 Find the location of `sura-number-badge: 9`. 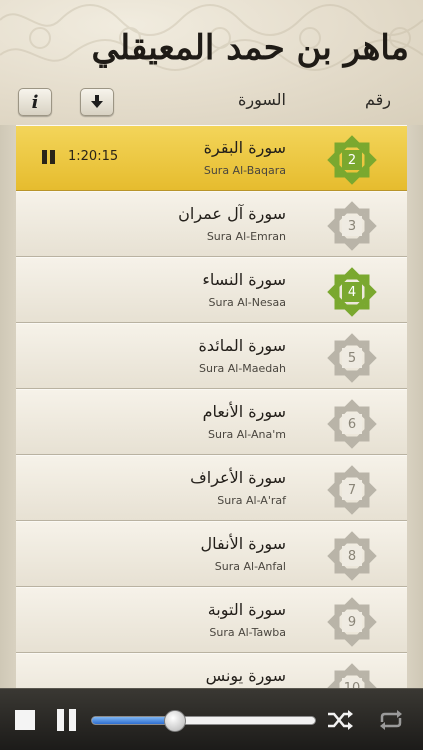

sura-number-badge: 9 is located at coordinates (352, 622).